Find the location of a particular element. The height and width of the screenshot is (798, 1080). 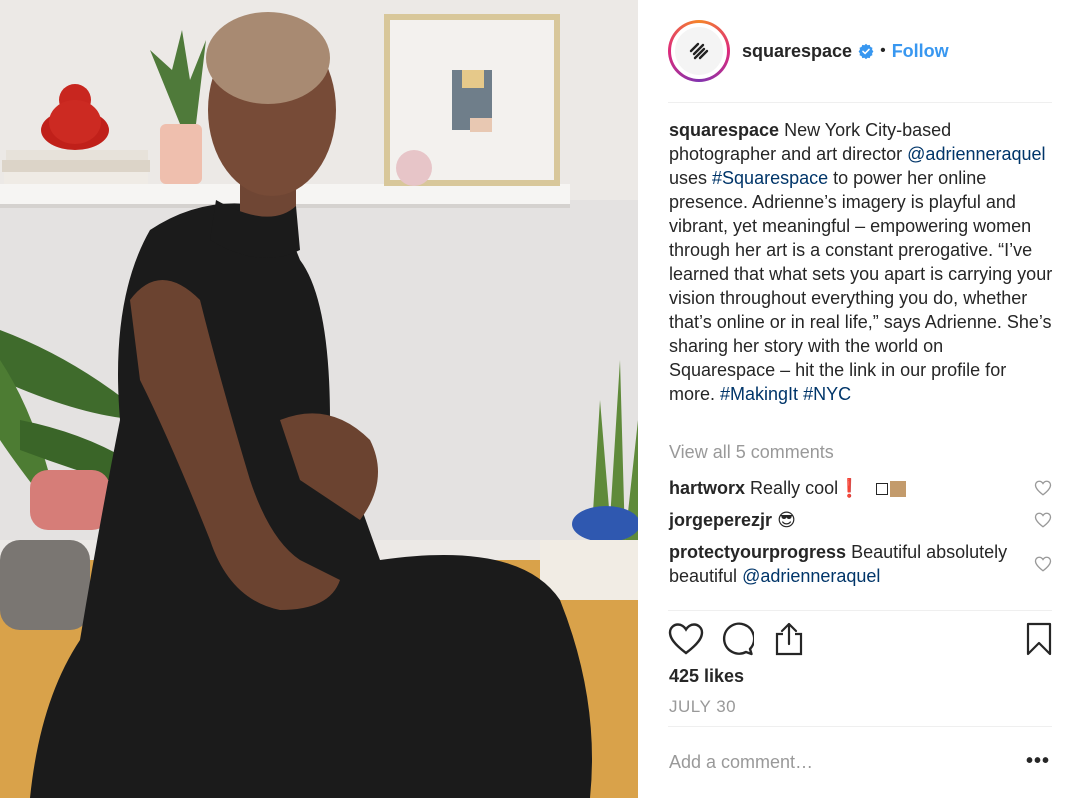

comment-emoji: ❗ is located at coordinates (849, 488).